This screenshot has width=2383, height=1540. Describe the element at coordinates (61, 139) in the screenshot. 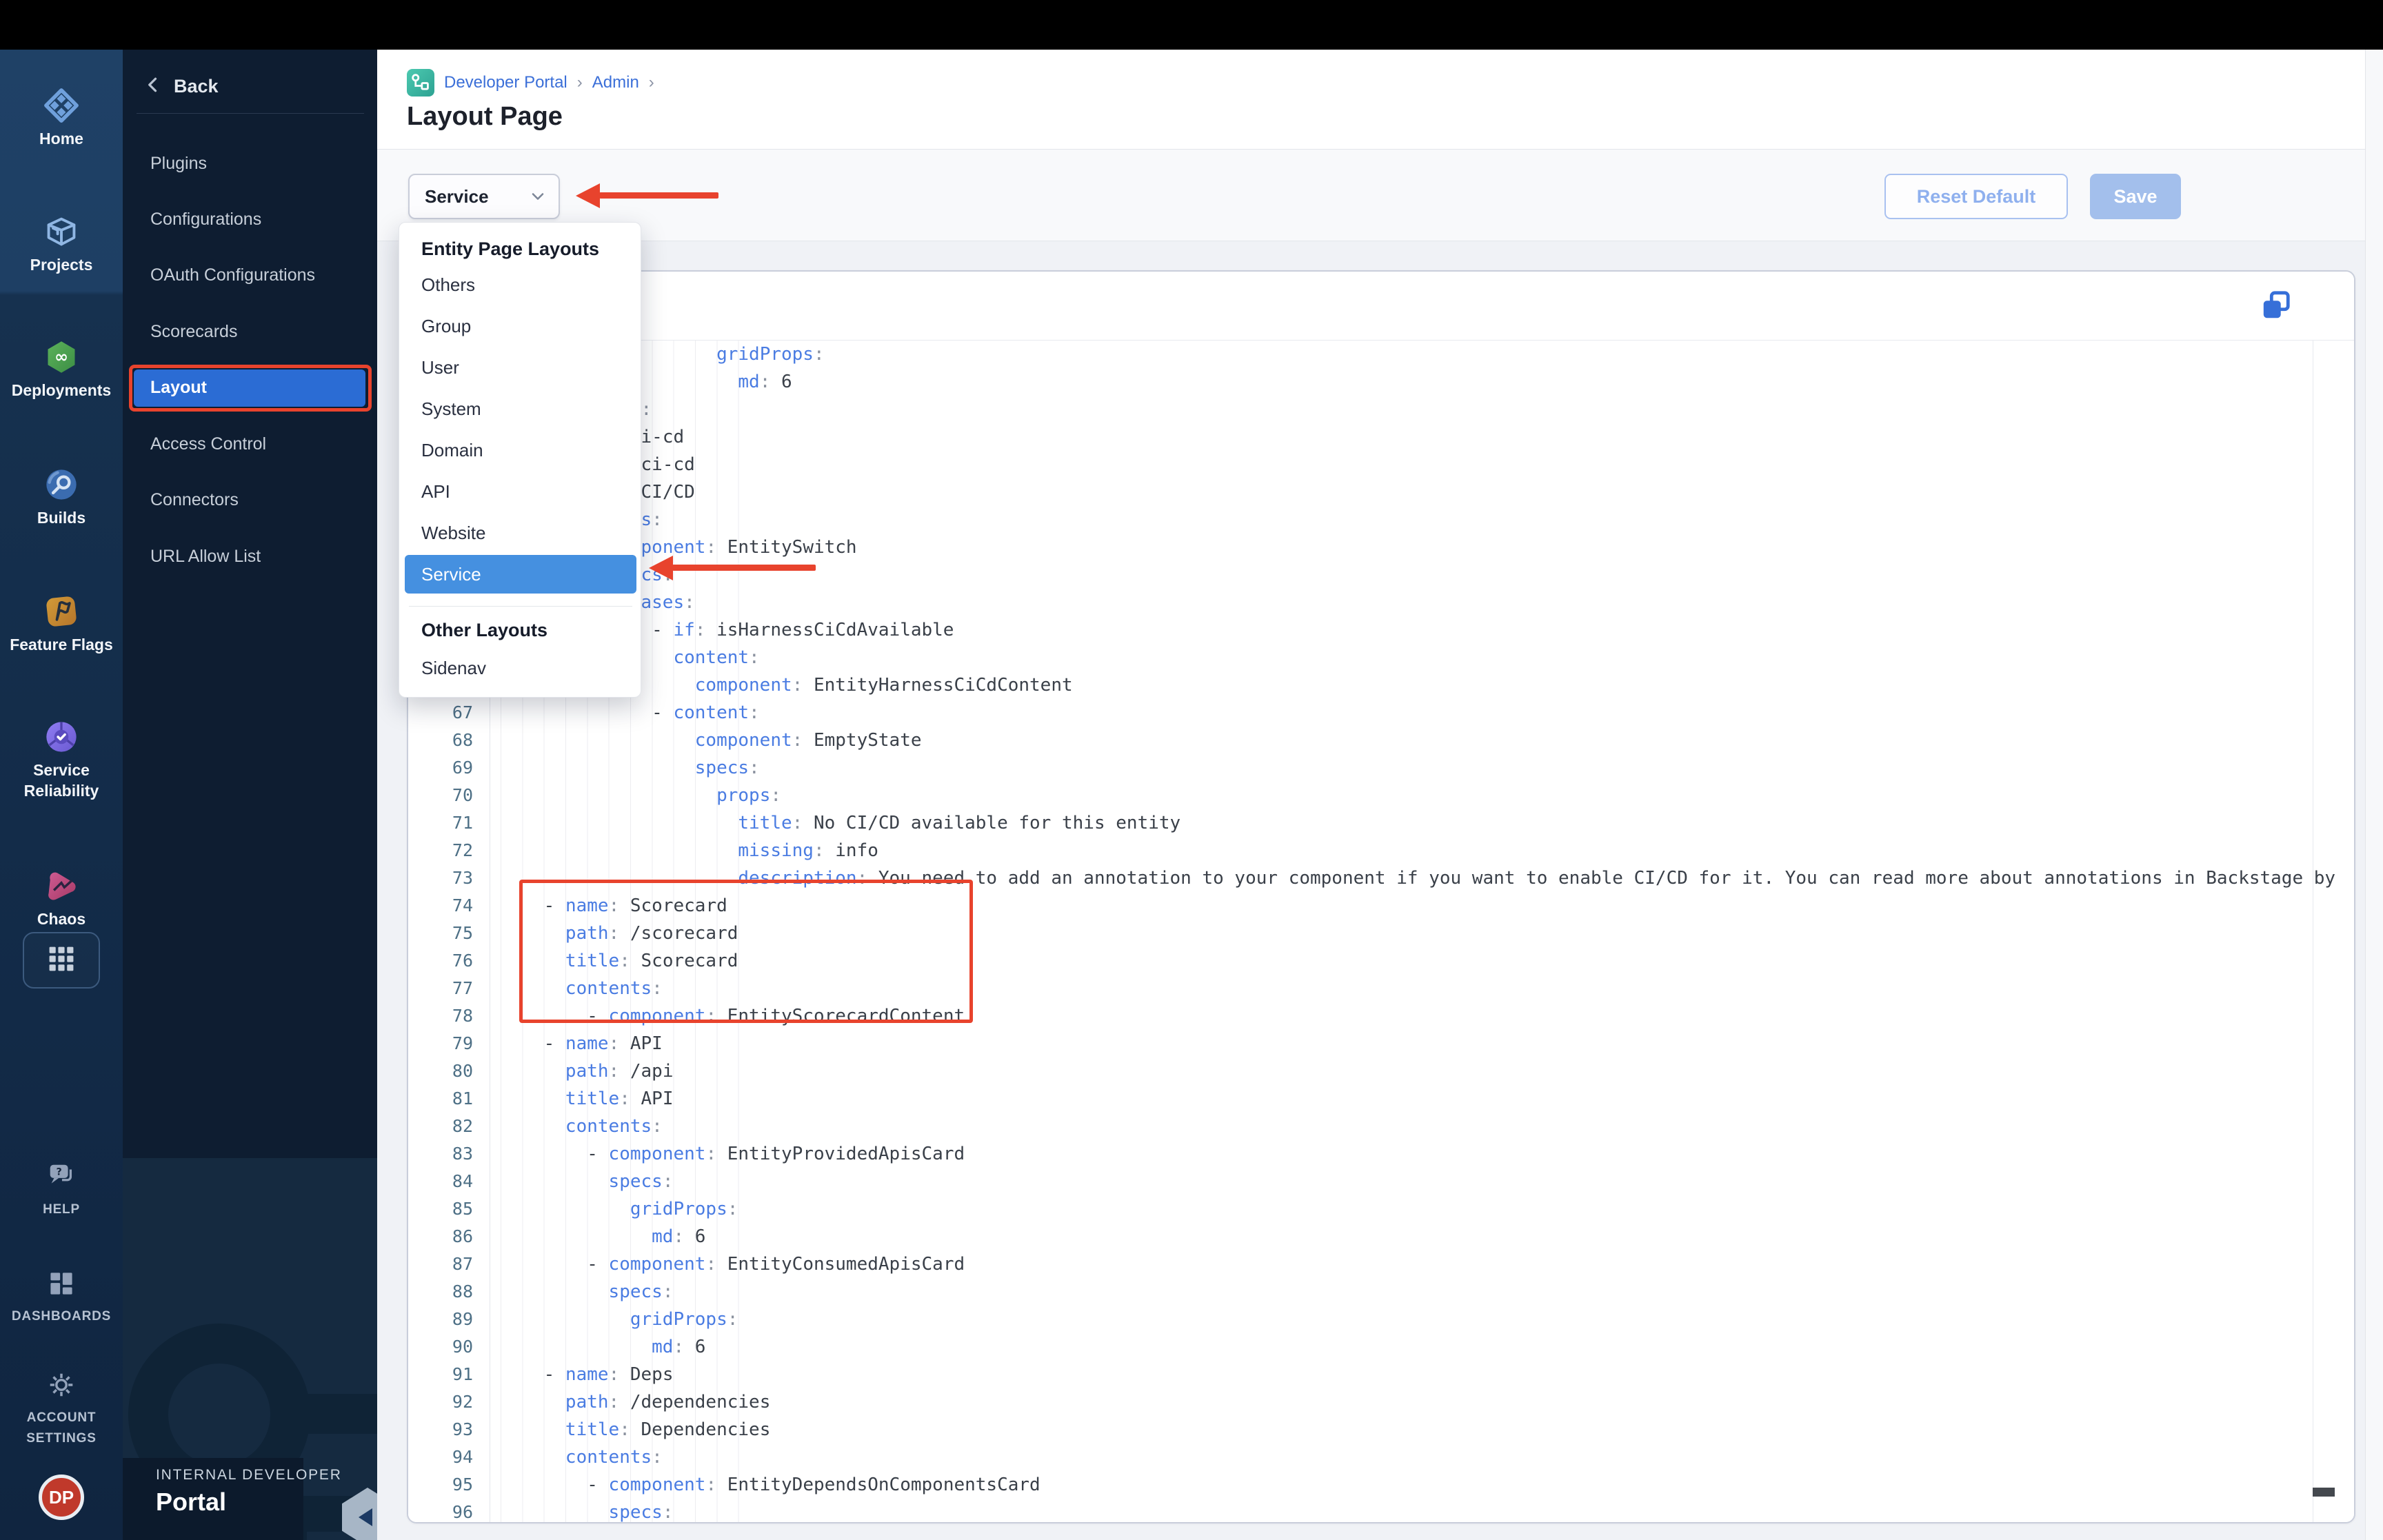

I see `sidebar-item-label: Home` at that location.